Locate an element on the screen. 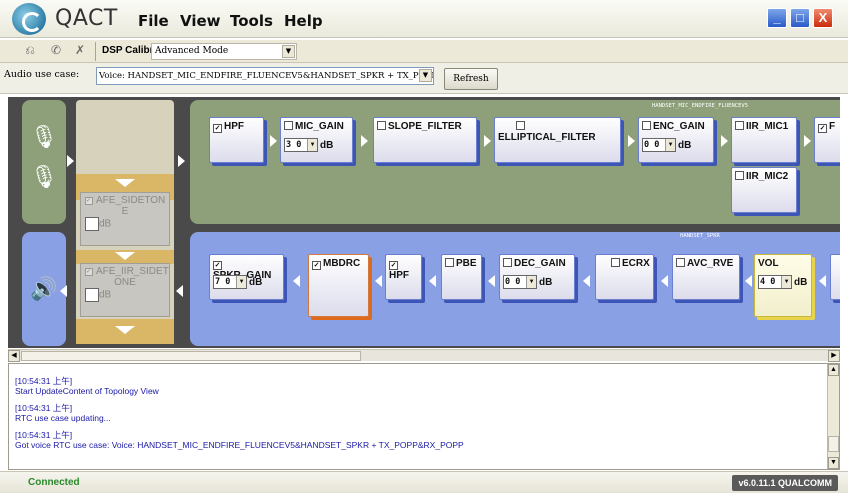 This screenshot has width=848, height=493. afe-sidetone-block: ✓ AFE_SIDETON E dB is located at coordinates (125, 219).